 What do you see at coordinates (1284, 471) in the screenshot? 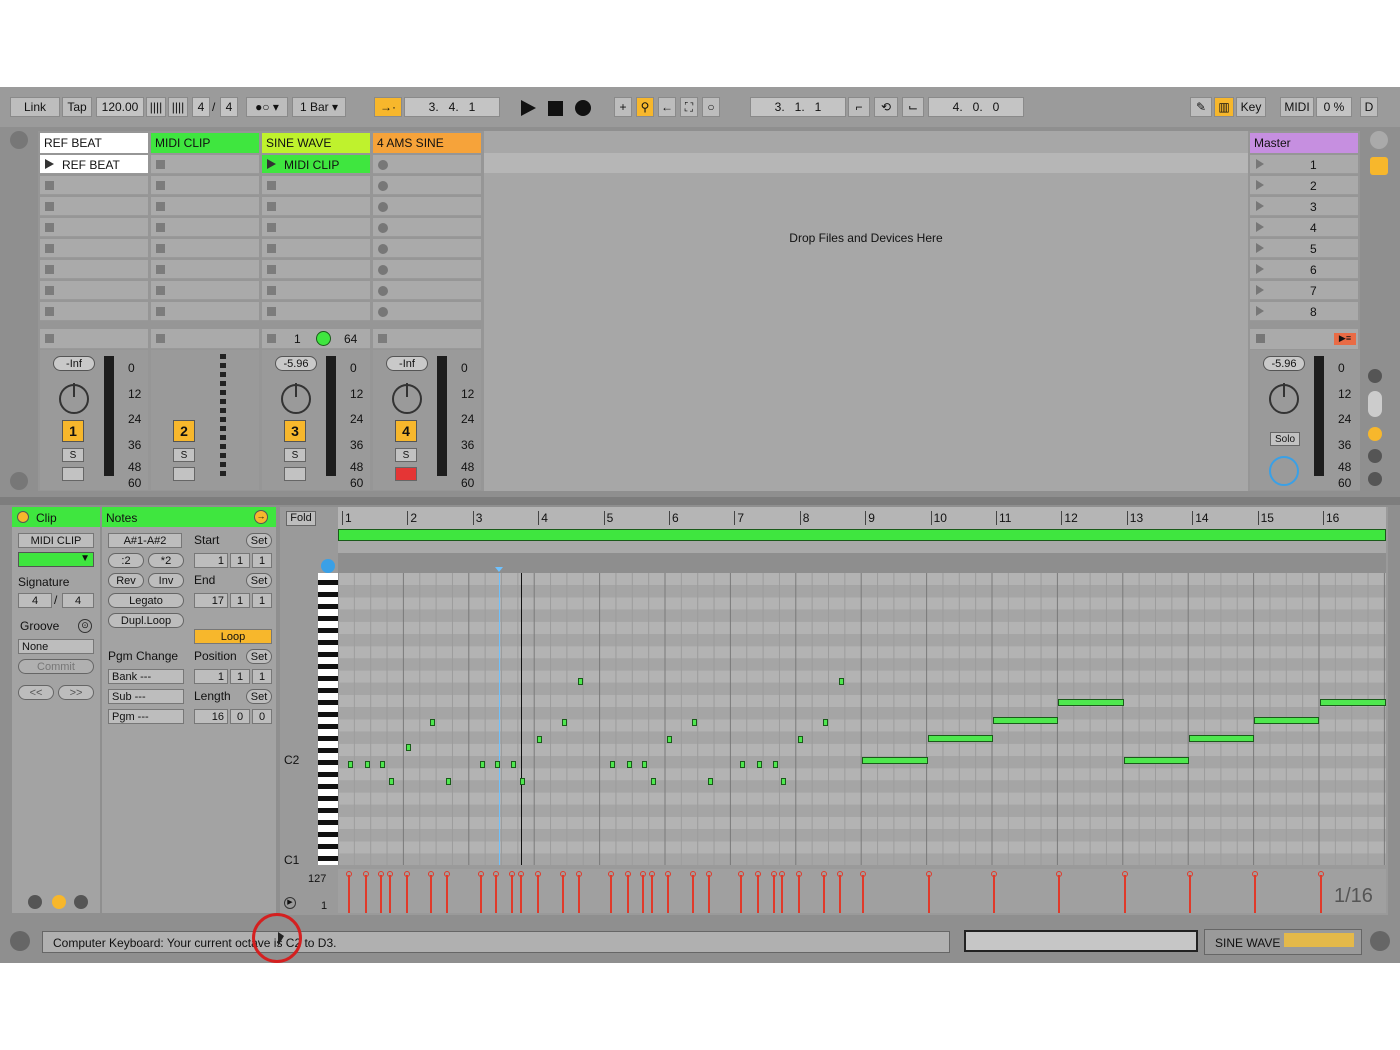
I see `cue-volume-knob` at bounding box center [1284, 471].